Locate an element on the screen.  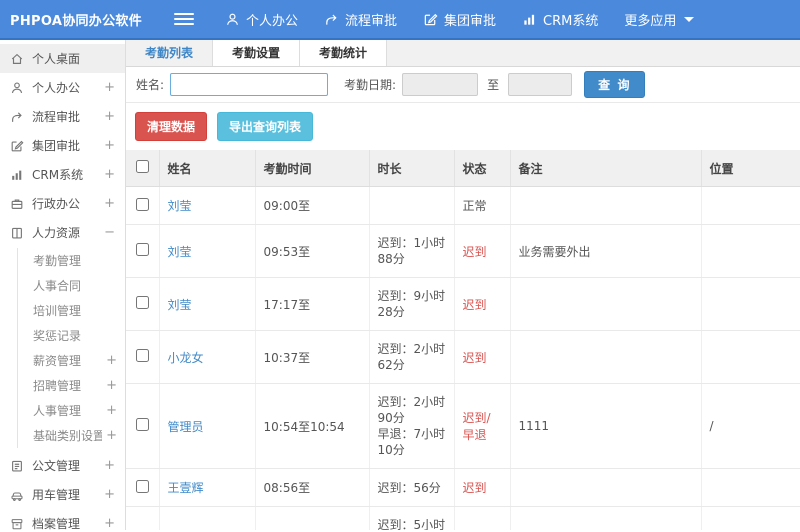
search-form: 姓名: 考勤日期: 至 查 询 is located at coordinates (463, 85).